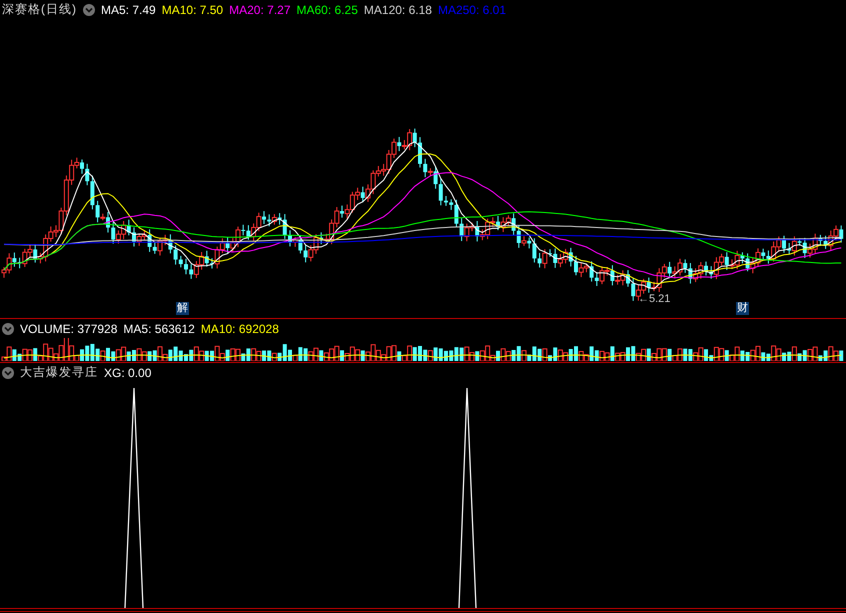 The image size is (846, 613). I want to click on legend-value: MA5: 563612, so click(159, 329).